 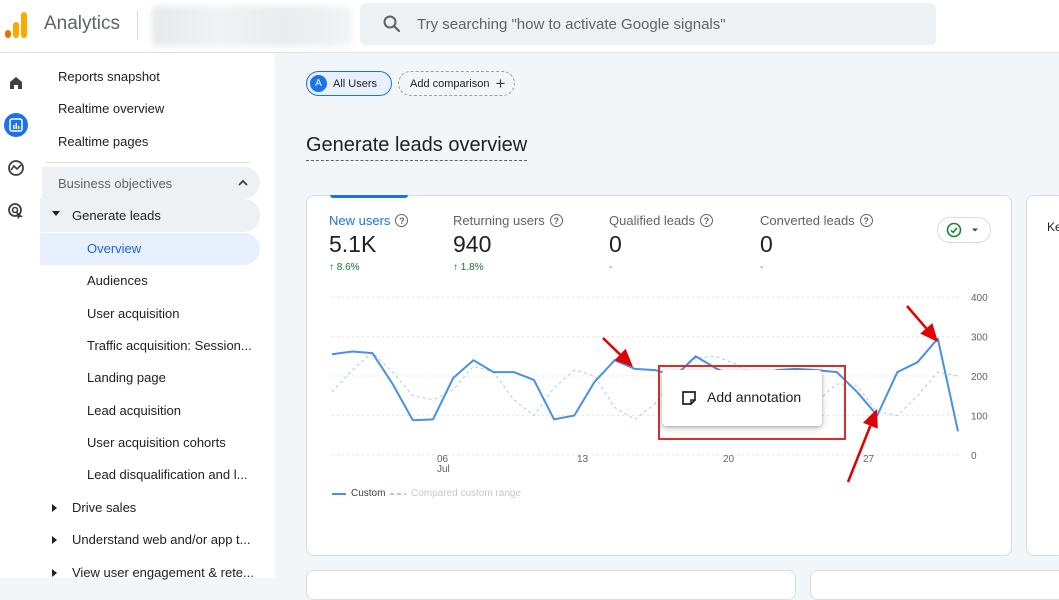 What do you see at coordinates (869, 459) in the screenshot?
I see `x-tick-label: 27` at bounding box center [869, 459].